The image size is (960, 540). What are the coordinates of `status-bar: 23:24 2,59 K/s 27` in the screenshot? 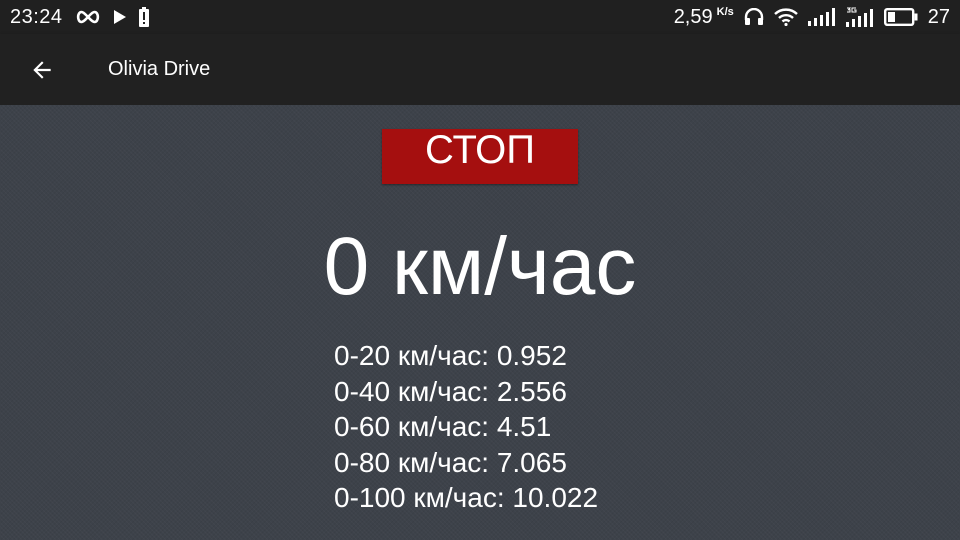 It's located at (480, 17).